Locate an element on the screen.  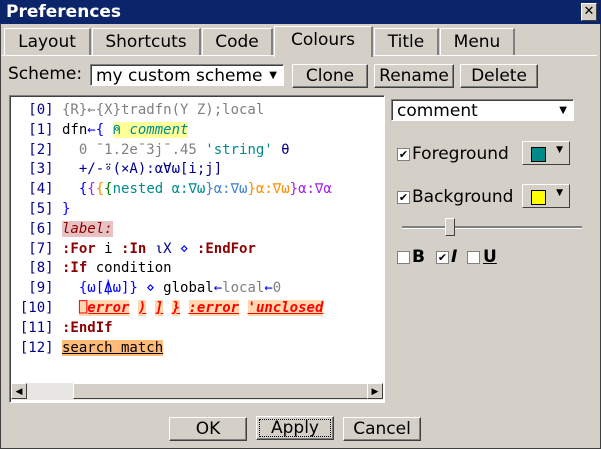
tab-title: Title is located at coordinates (406, 41).